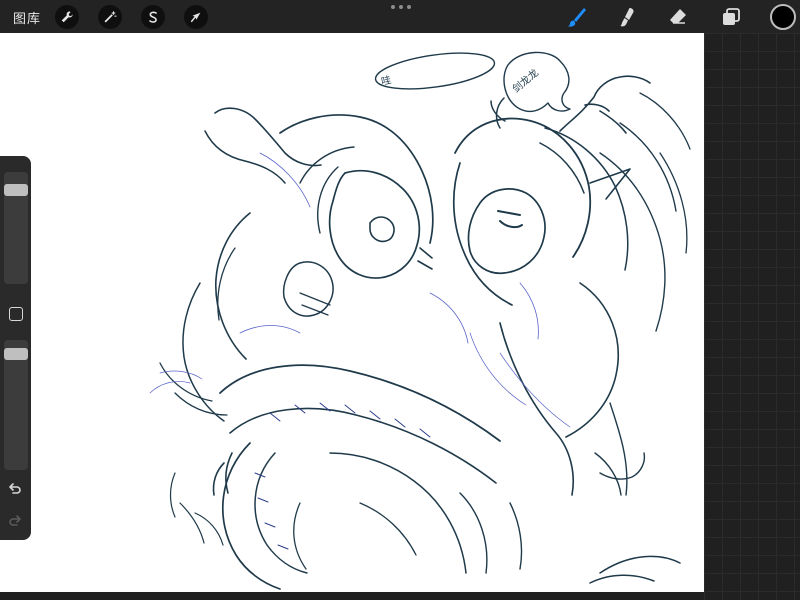 The width and height of the screenshot is (800, 600). I want to click on transform-button, so click(196, 17).